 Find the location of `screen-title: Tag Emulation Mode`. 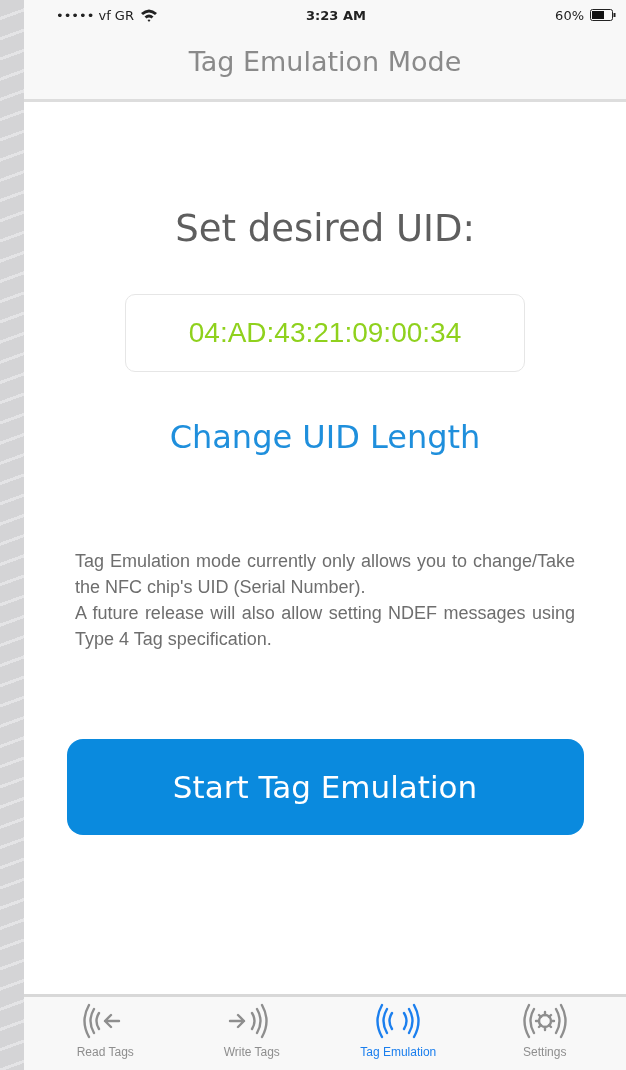

screen-title: Tag Emulation Mode is located at coordinates (325, 61).